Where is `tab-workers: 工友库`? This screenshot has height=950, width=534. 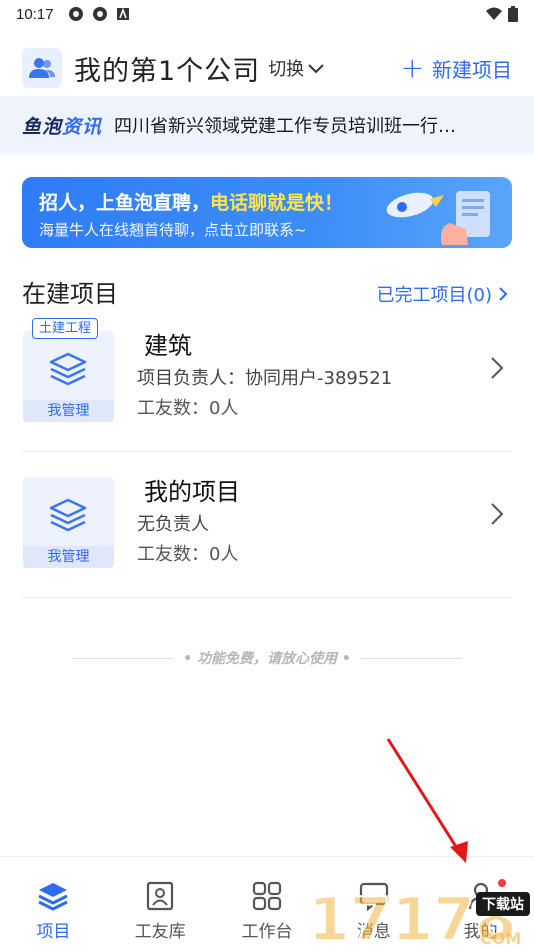 tab-workers: 工友库 is located at coordinates (160, 903).